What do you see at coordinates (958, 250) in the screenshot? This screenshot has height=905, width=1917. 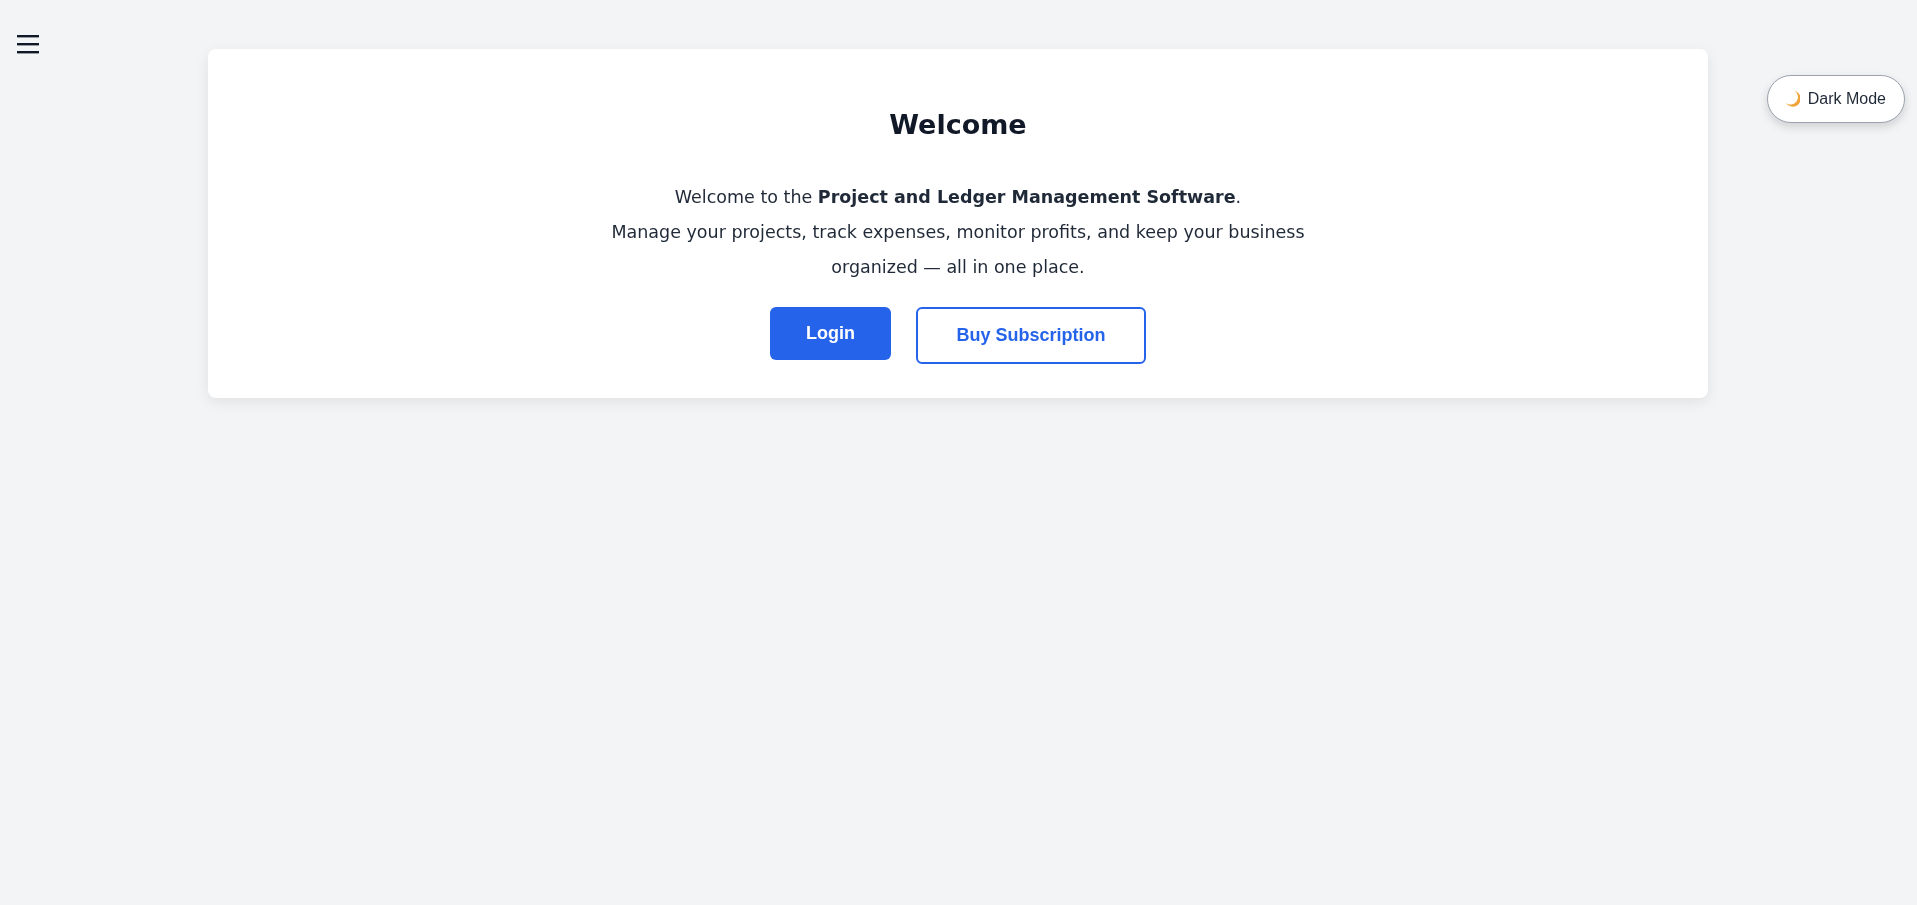 I see `description-text: Manage your projects, track expenses, monitor profits, and keep your business organized — all in one place.` at bounding box center [958, 250].